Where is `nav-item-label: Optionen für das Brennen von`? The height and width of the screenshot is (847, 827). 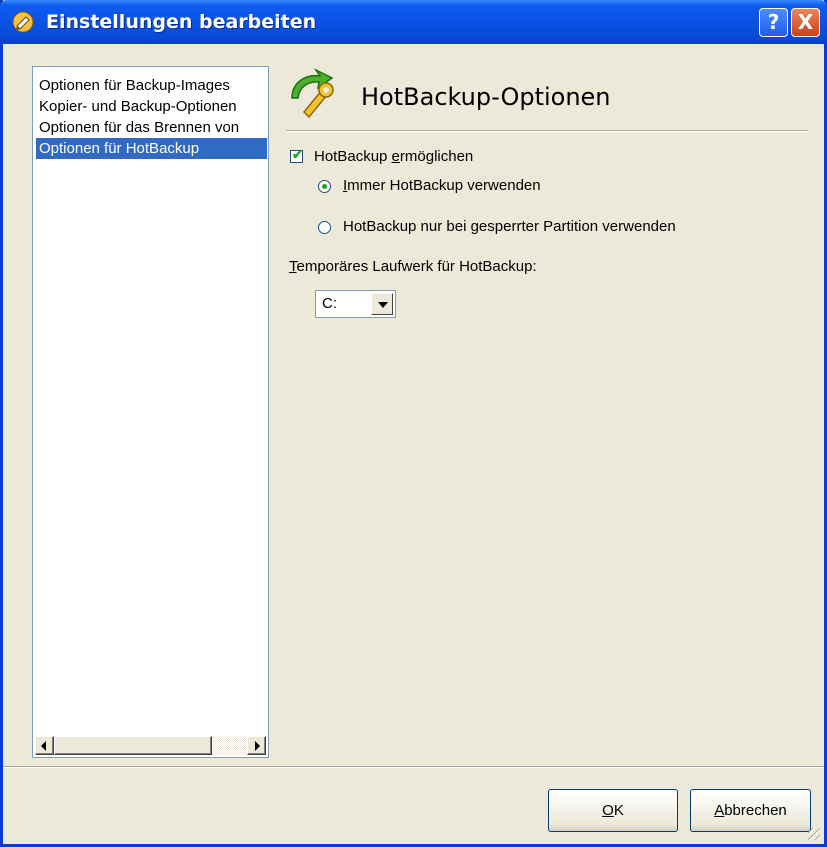 nav-item-label: Optionen für das Brennen von is located at coordinates (139, 127).